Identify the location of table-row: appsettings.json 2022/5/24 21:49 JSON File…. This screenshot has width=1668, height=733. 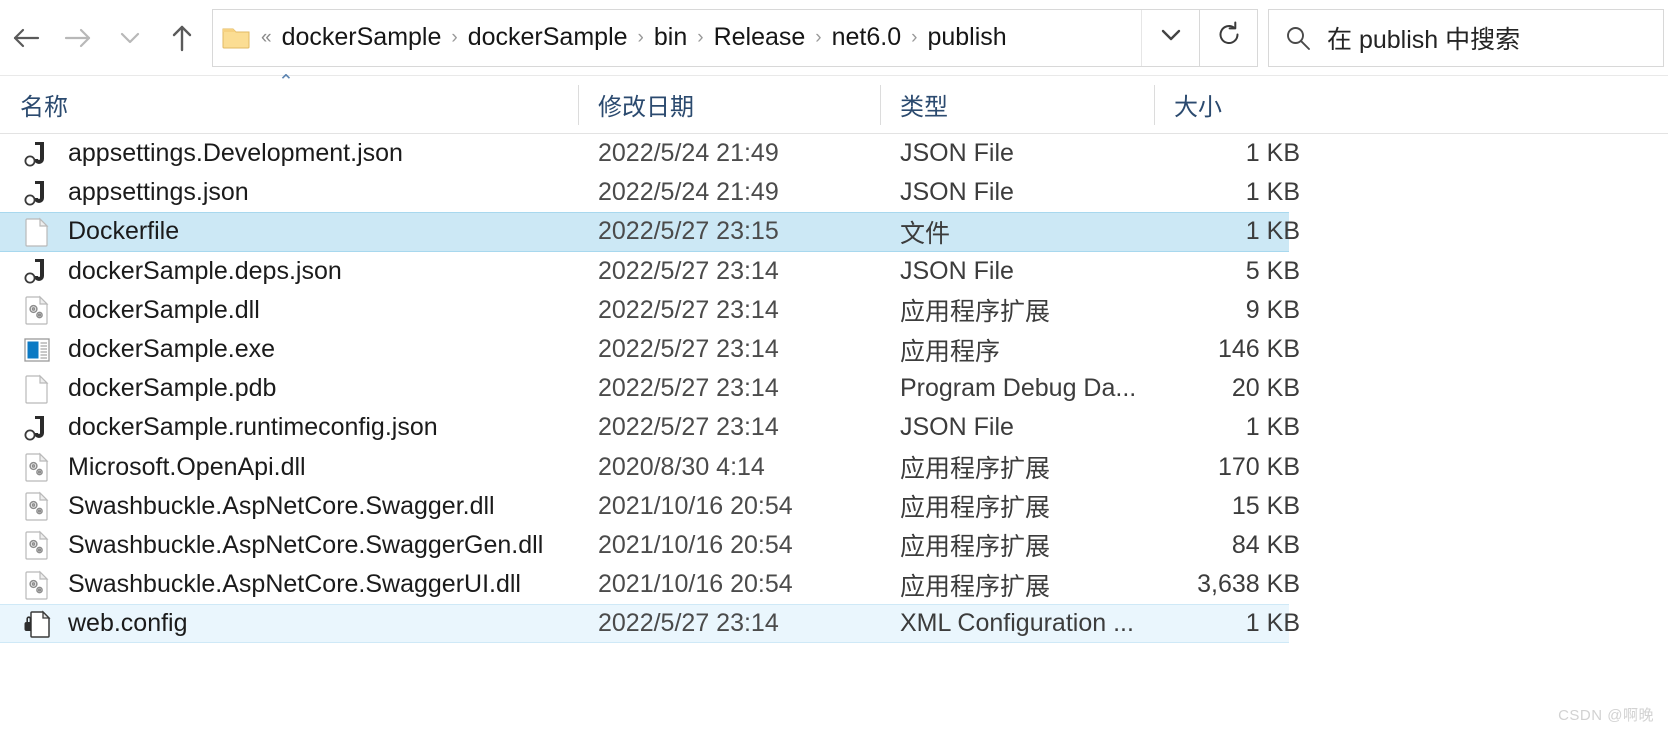
(650, 192).